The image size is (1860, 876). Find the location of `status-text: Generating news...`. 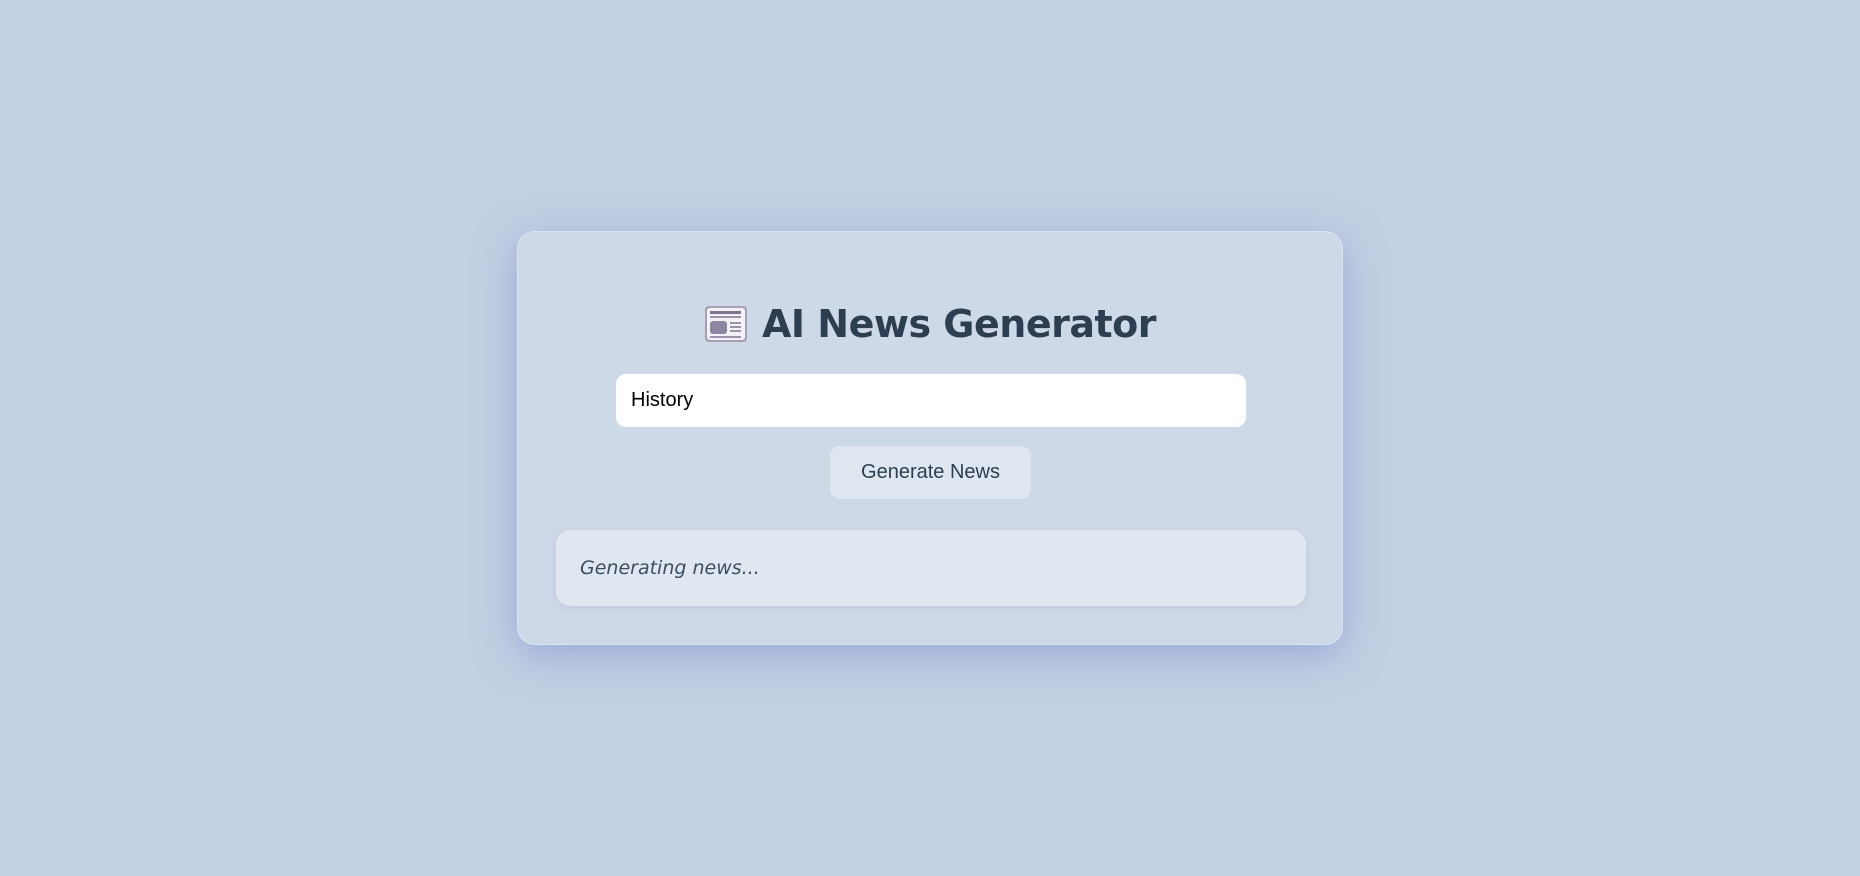

status-text: Generating news... is located at coordinates (670, 568).